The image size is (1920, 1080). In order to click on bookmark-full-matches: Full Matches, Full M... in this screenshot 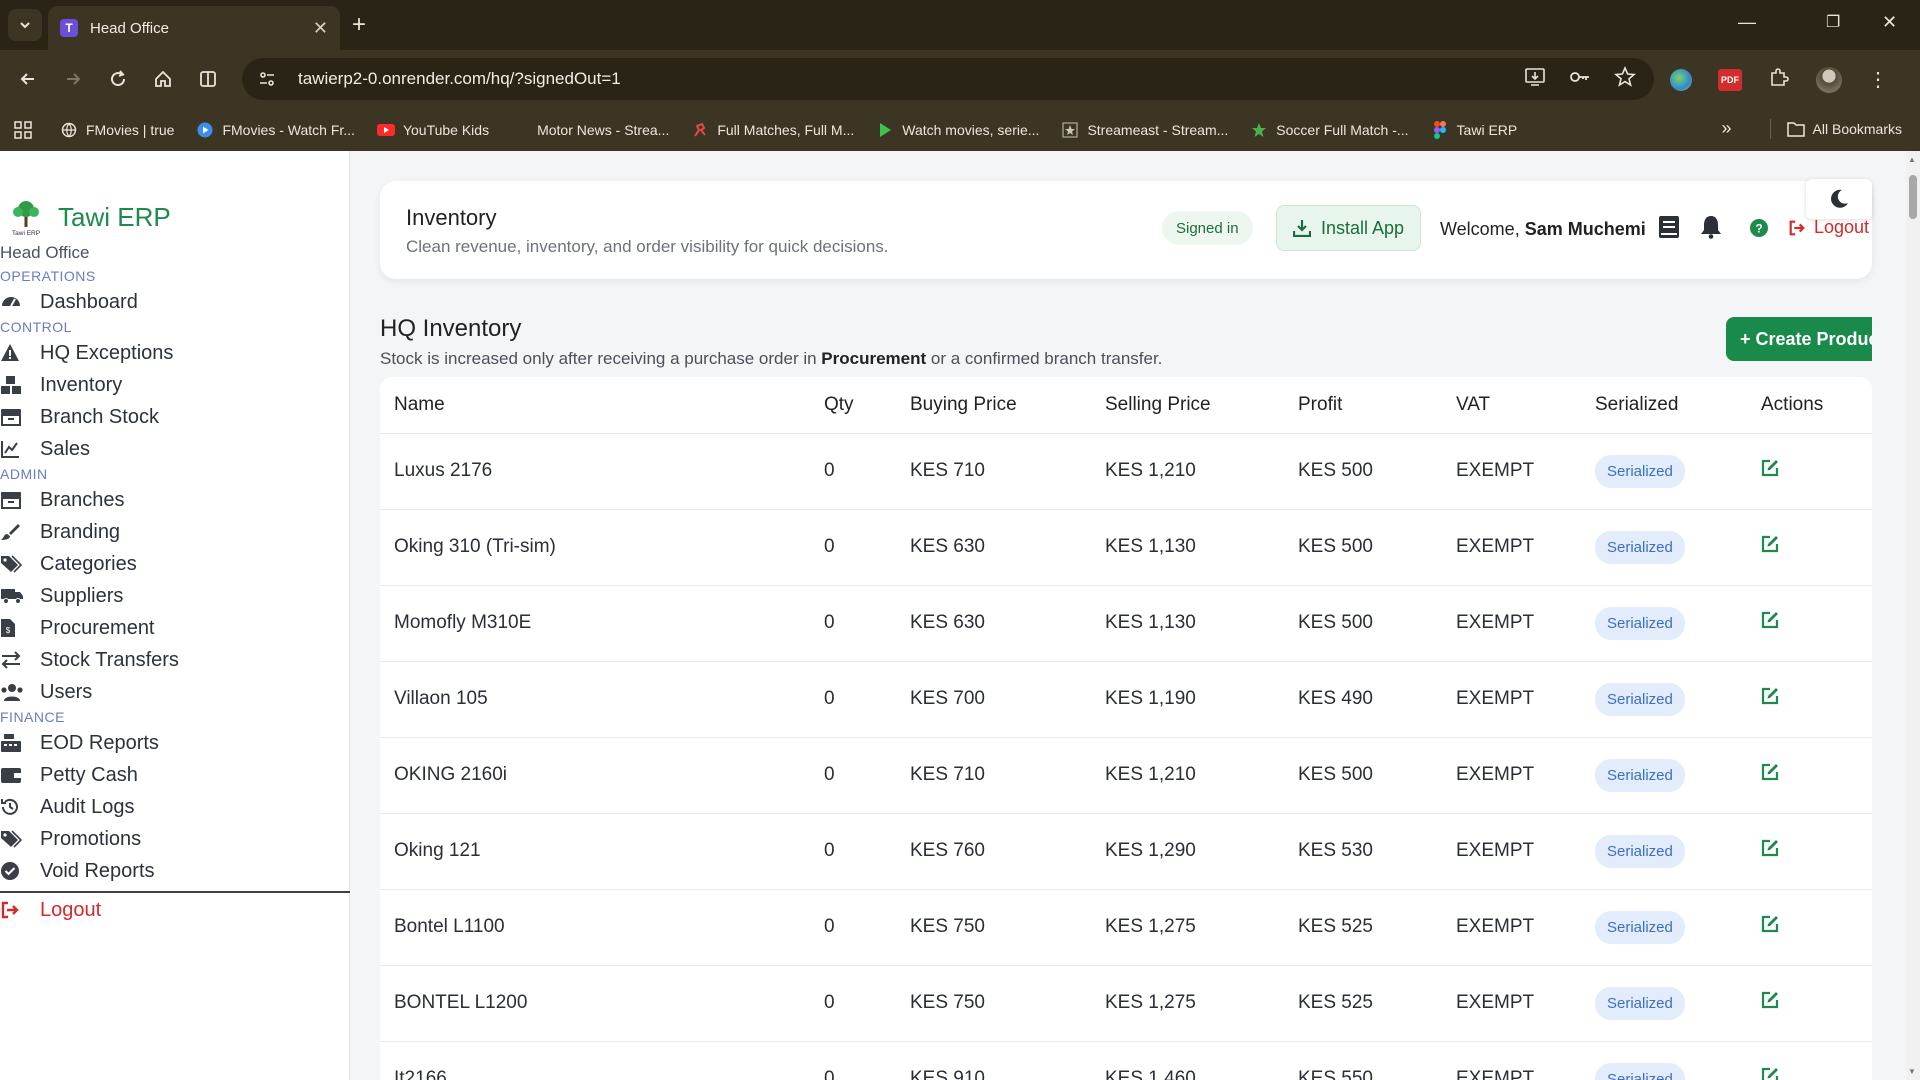, I will do `click(772, 130)`.